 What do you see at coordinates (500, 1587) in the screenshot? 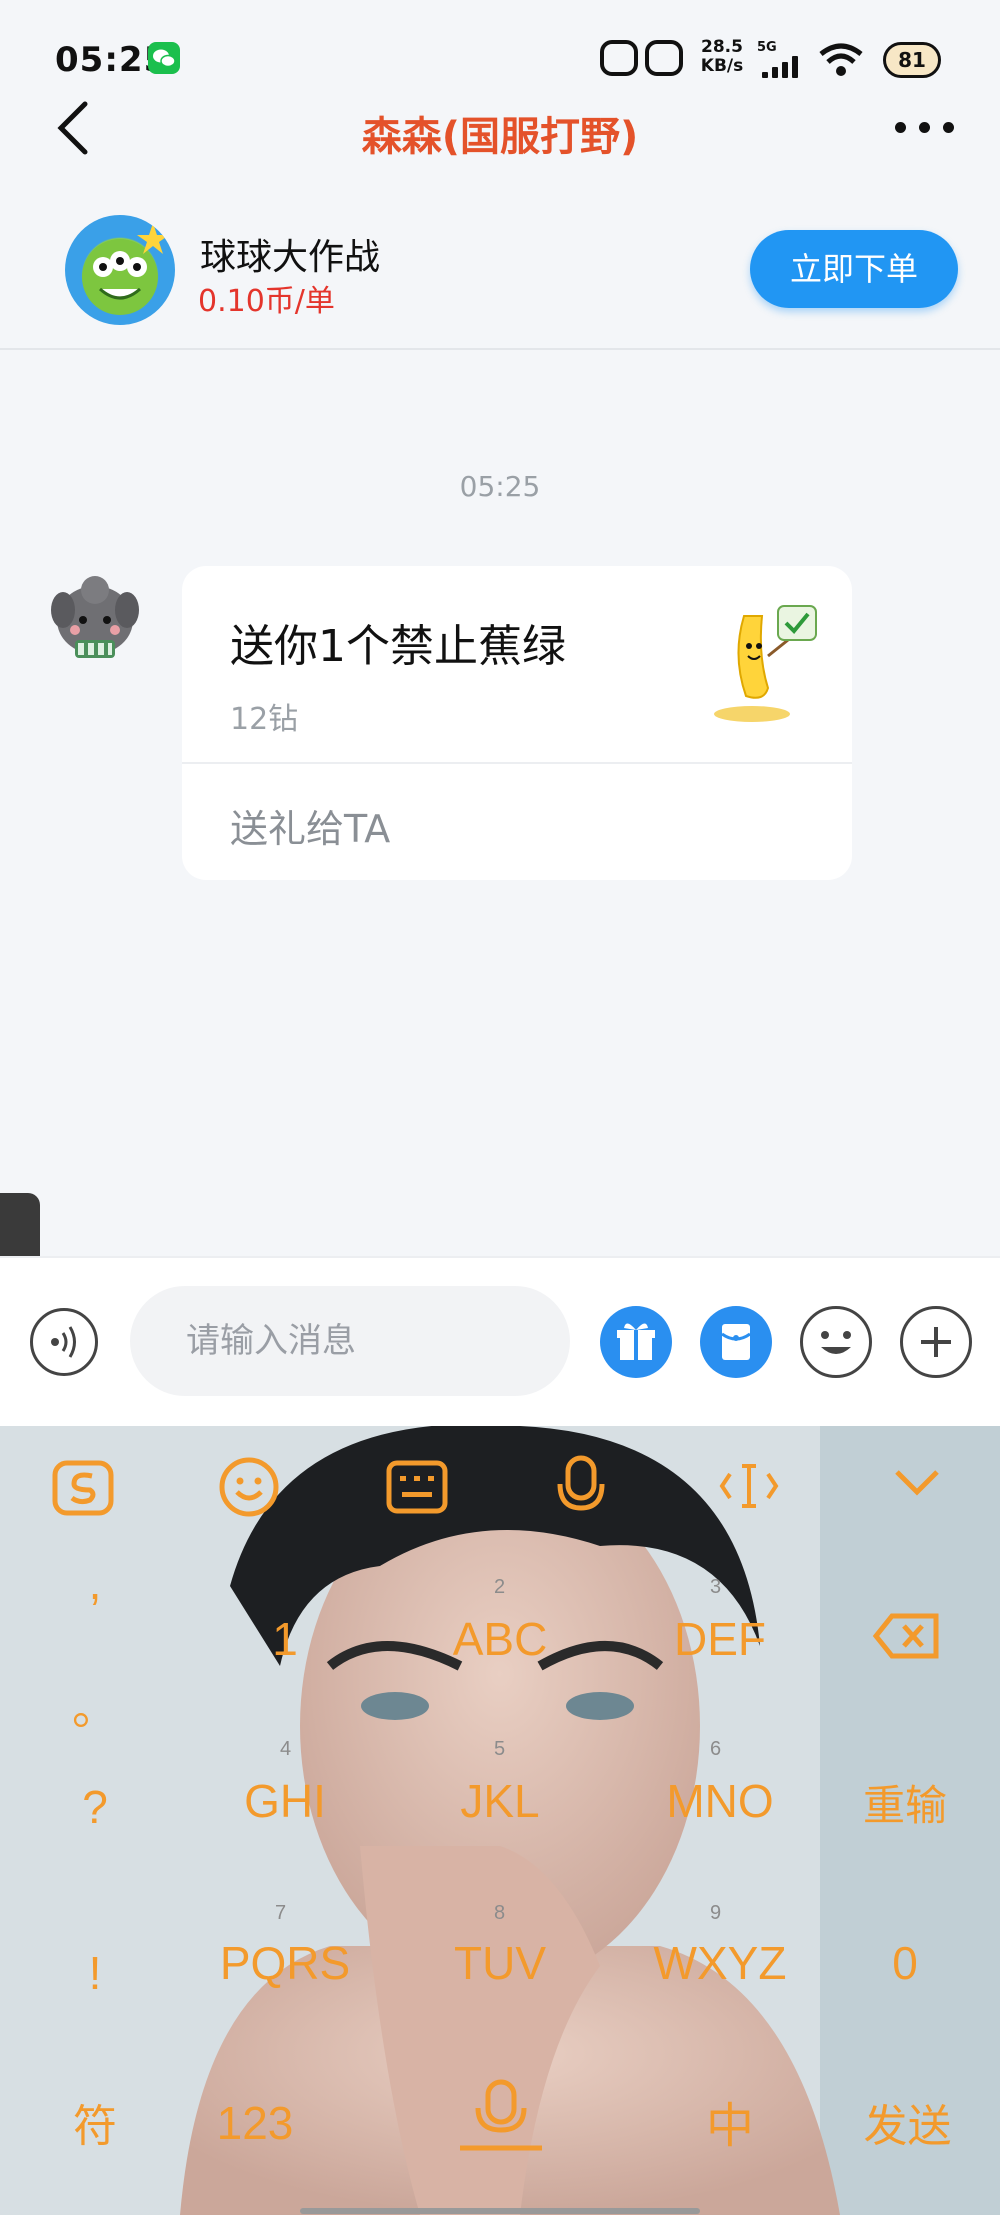
I see `key-digit: 2` at bounding box center [500, 1587].